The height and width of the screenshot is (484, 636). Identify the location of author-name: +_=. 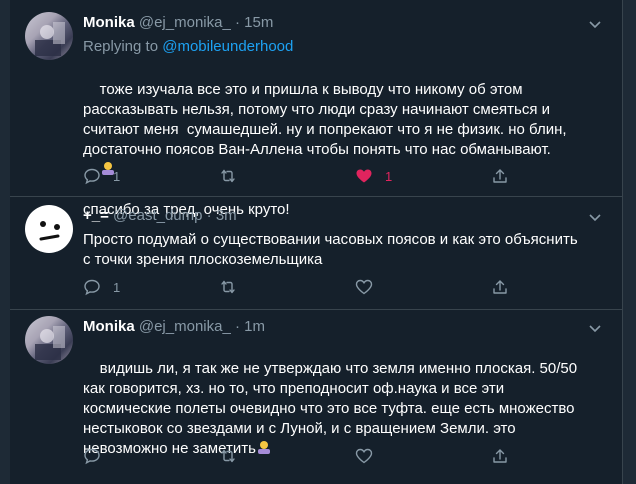
(96, 215).